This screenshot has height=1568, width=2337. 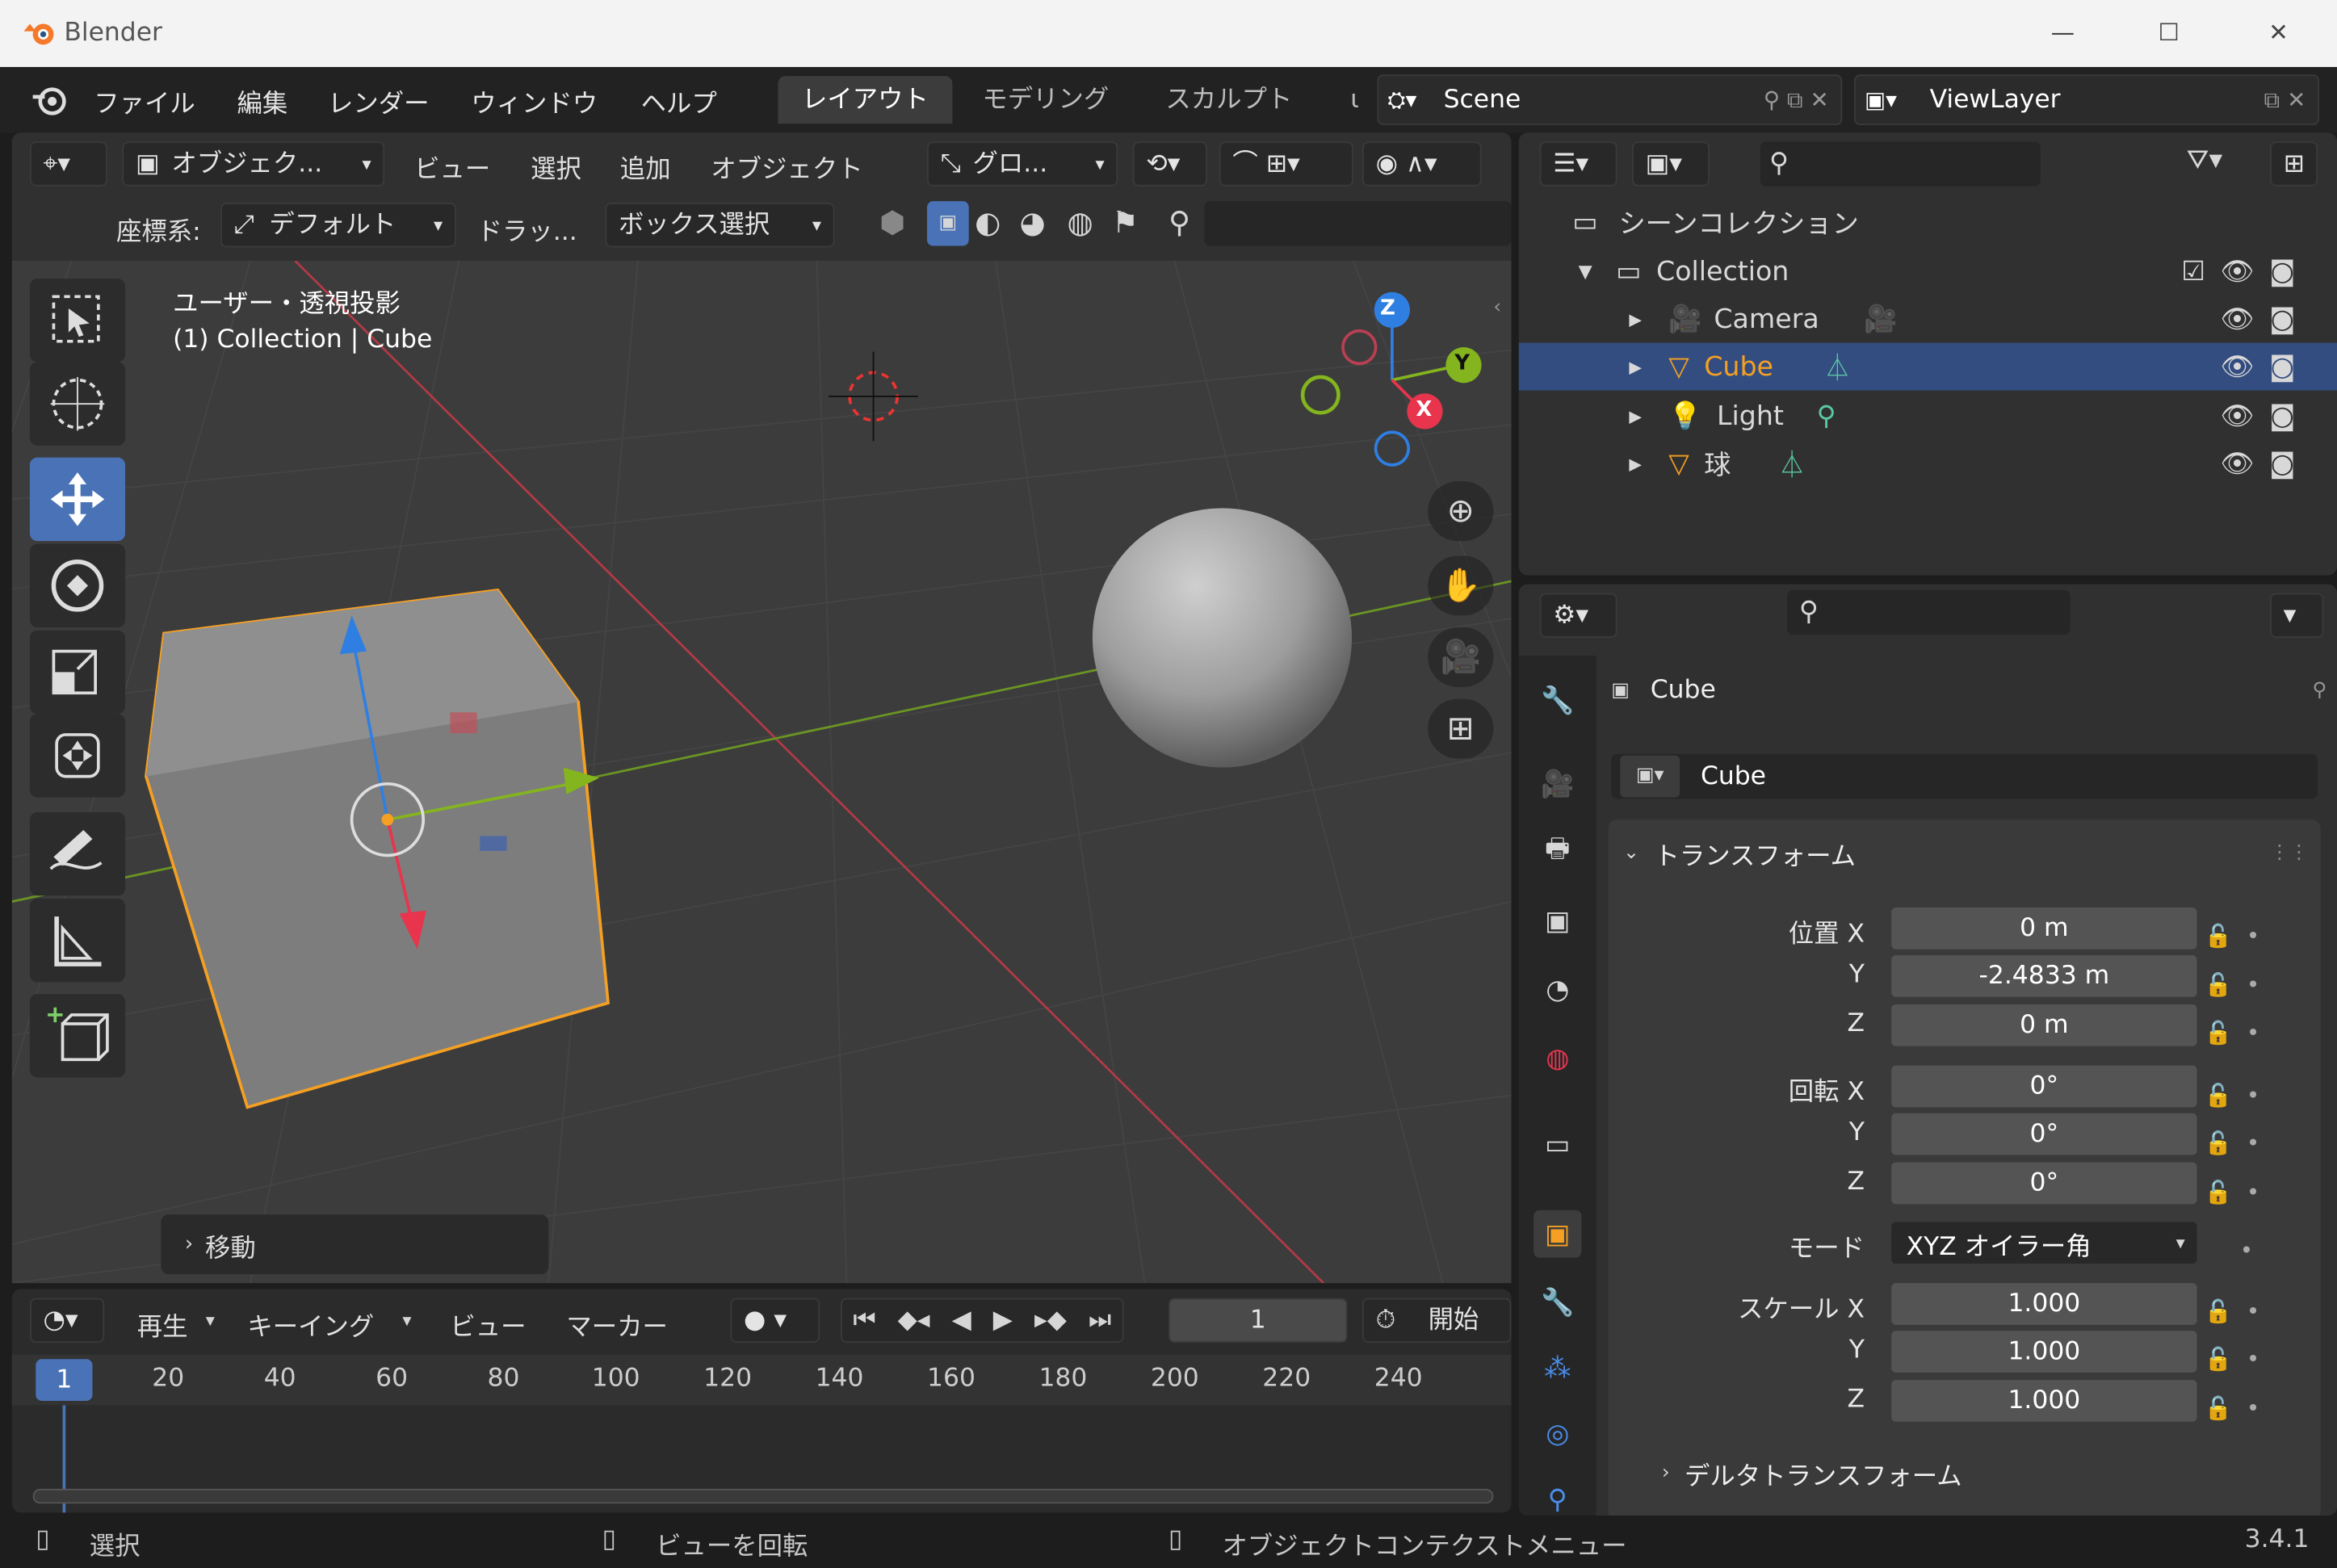 What do you see at coordinates (2044, 1086) in the screenshot?
I see `rotation-x-field: 0°` at bounding box center [2044, 1086].